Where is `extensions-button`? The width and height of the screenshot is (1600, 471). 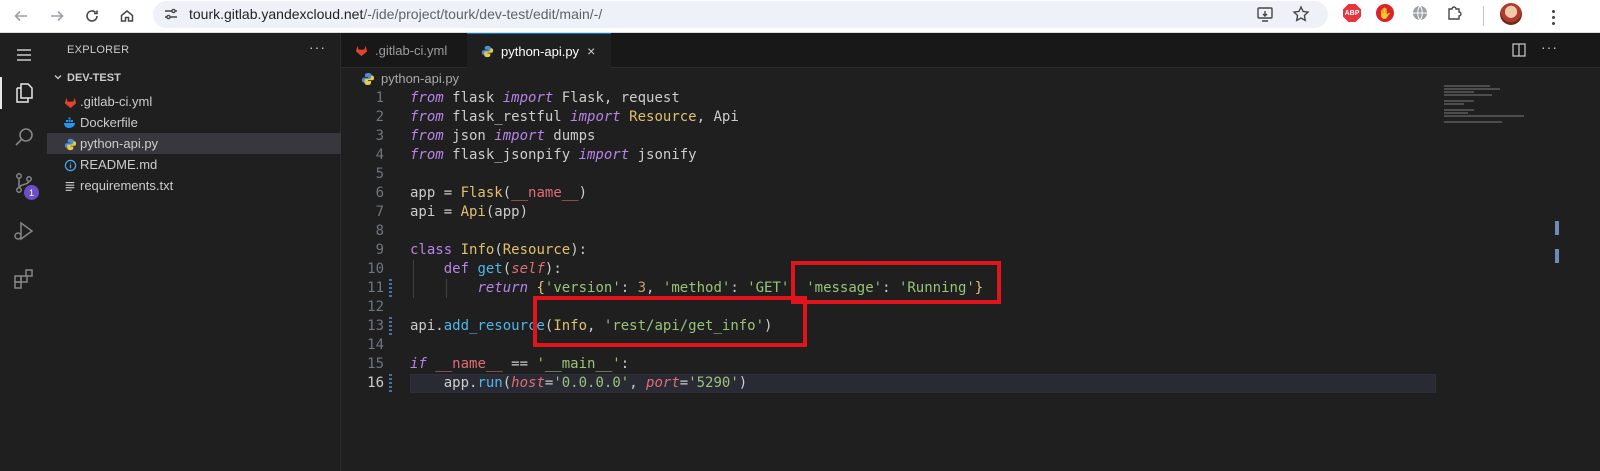
extensions-button is located at coordinates (1455, 13).